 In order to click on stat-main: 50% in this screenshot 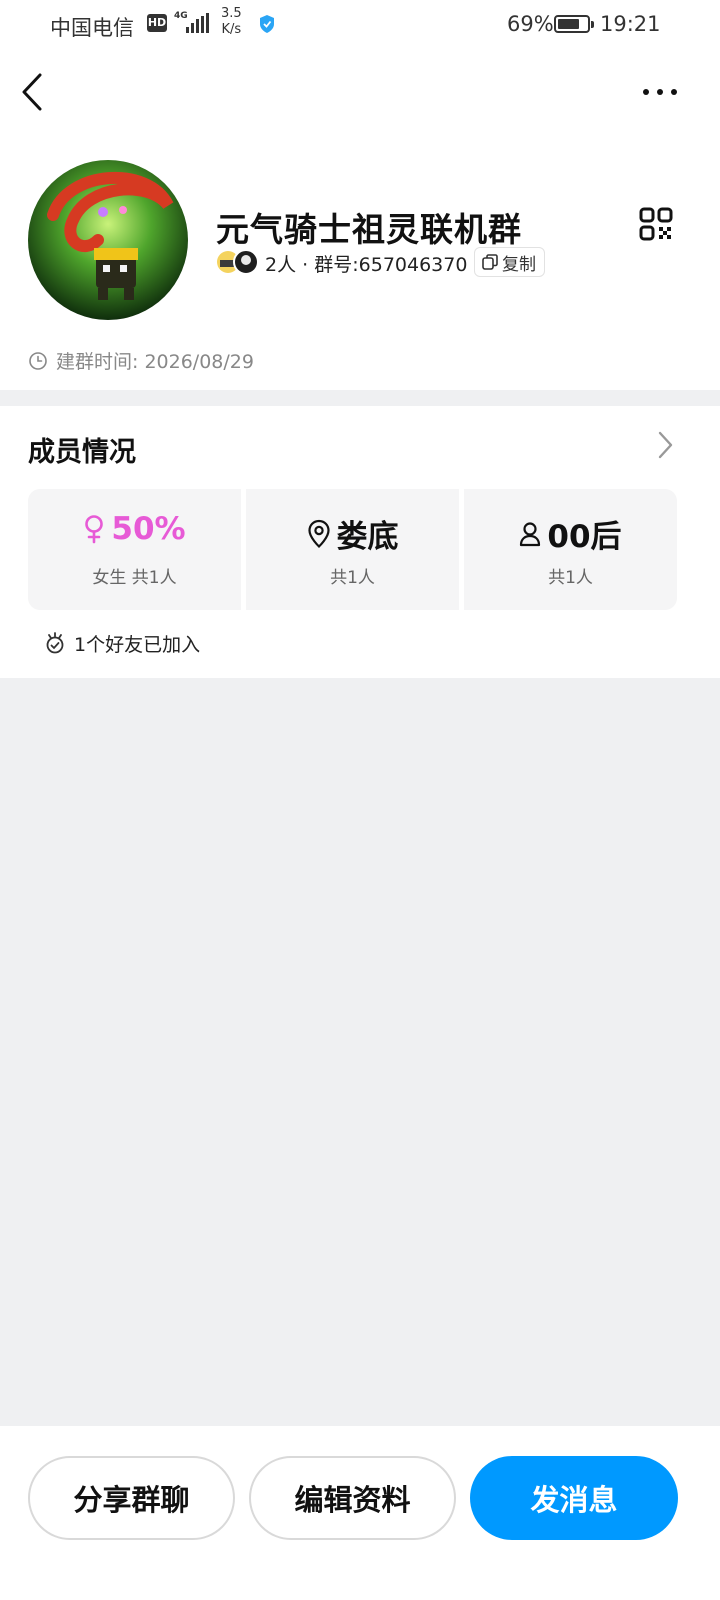, I will do `click(134, 529)`.